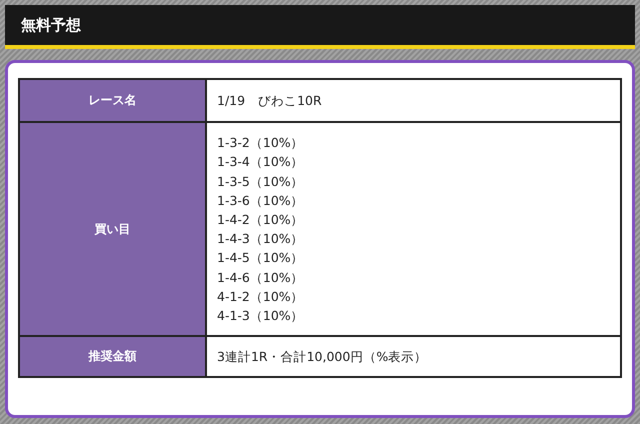 This screenshot has height=424, width=640. Describe the element at coordinates (112, 357) in the screenshot. I see `row-label: 推奨金額` at that location.